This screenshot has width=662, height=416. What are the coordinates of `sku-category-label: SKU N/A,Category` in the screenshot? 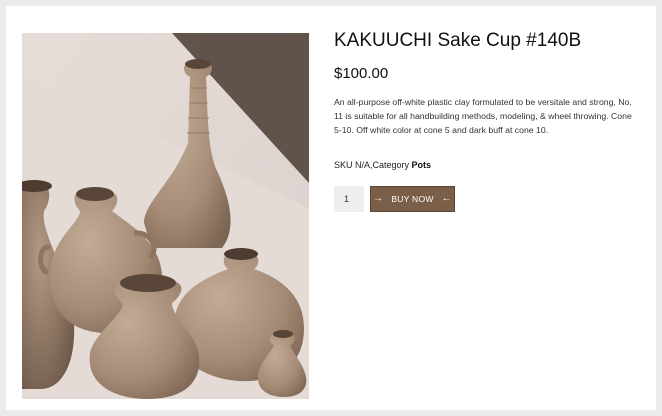 It's located at (373, 165).